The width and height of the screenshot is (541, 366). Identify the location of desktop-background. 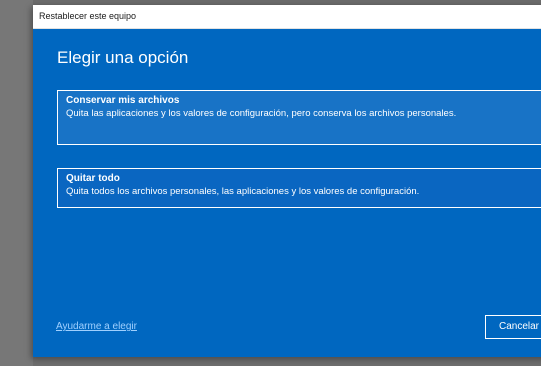
(16, 183).